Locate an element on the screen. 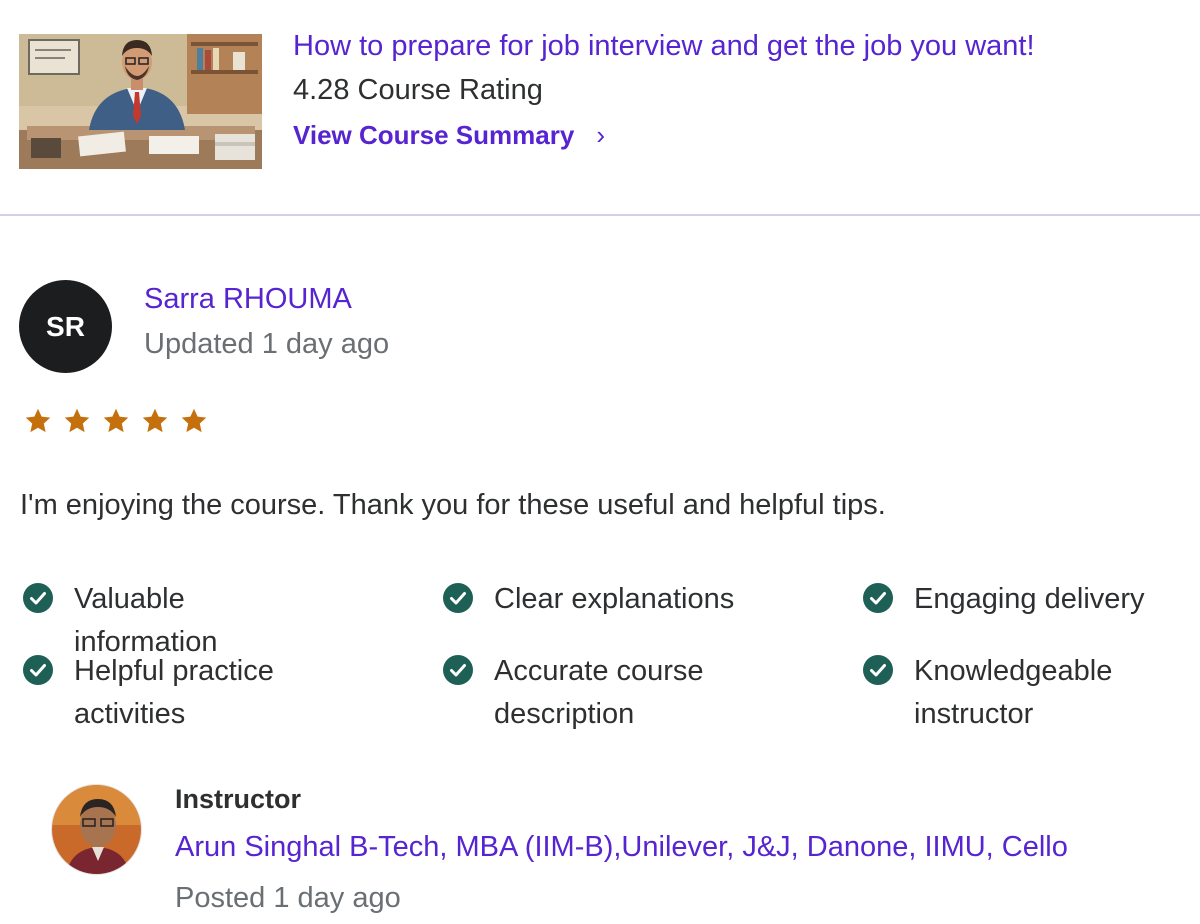 The image size is (1200, 924). review-tag-label: Engaging delivery is located at coordinates (1029, 599).